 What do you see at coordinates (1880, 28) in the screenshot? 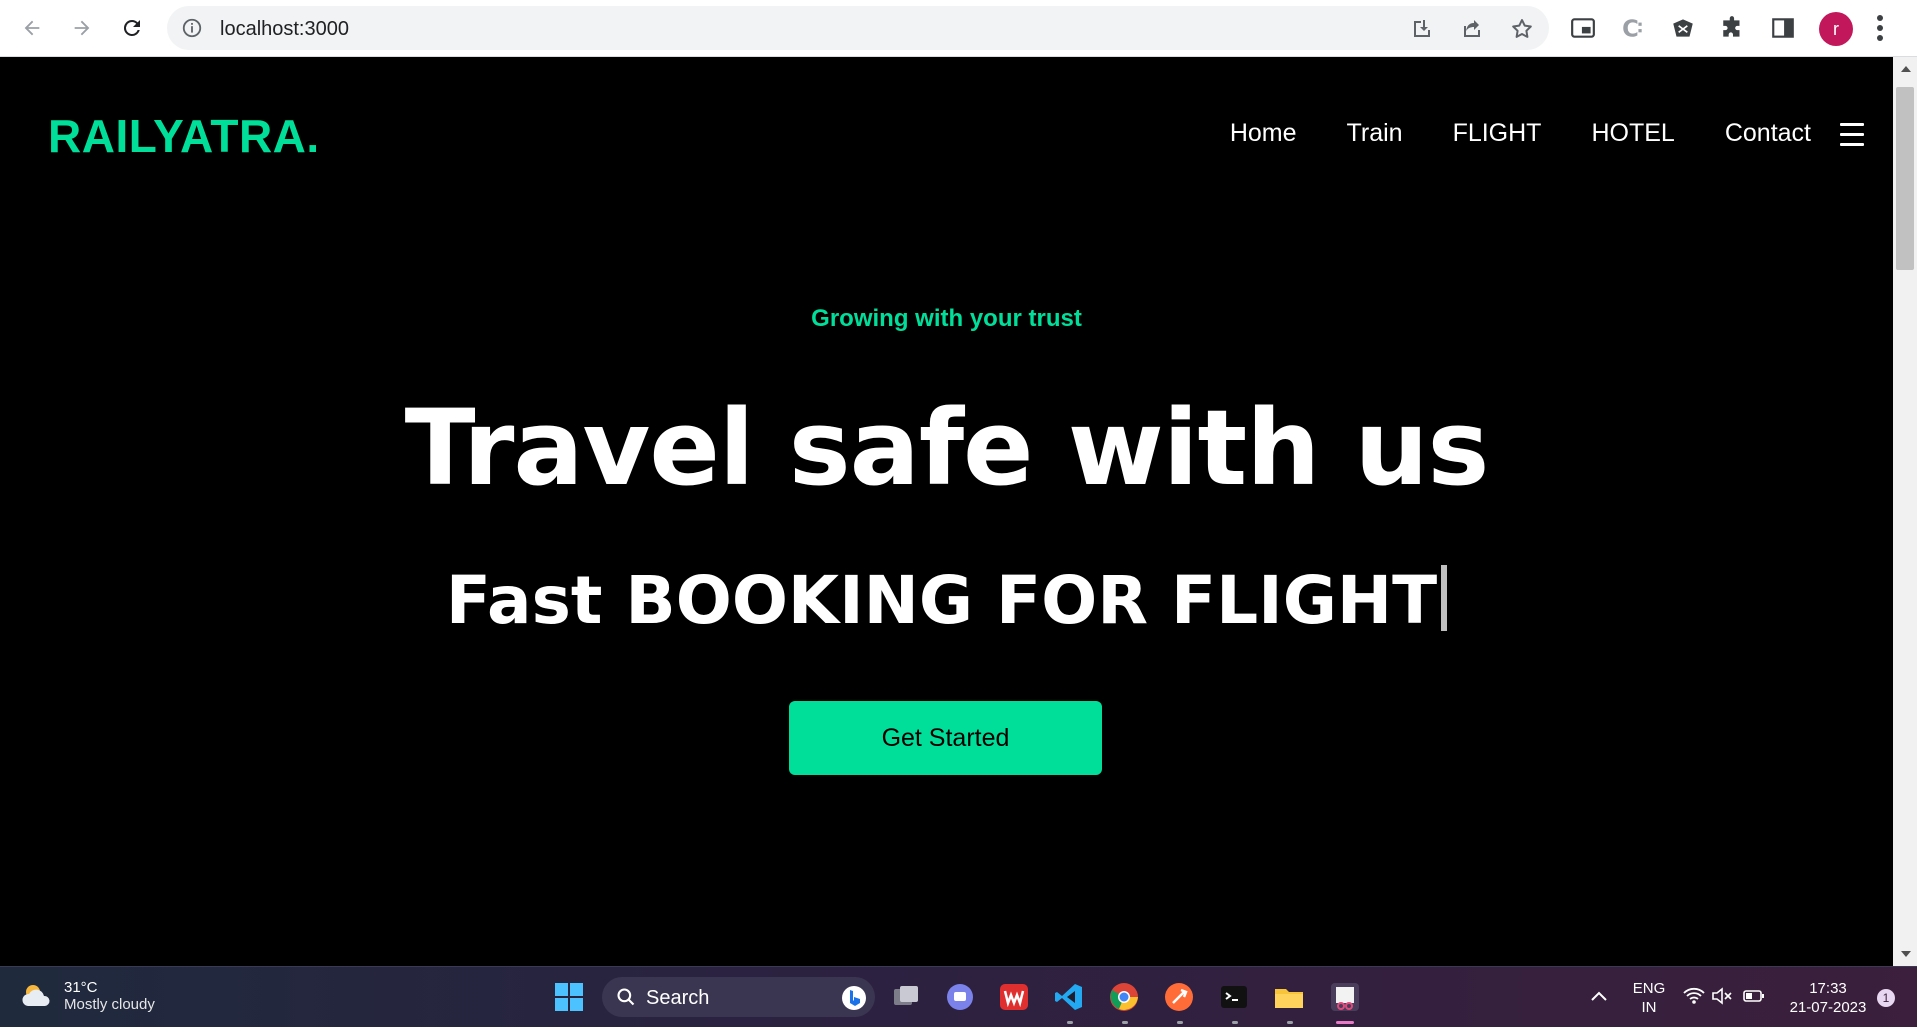
I see `browser-menu-icon` at bounding box center [1880, 28].